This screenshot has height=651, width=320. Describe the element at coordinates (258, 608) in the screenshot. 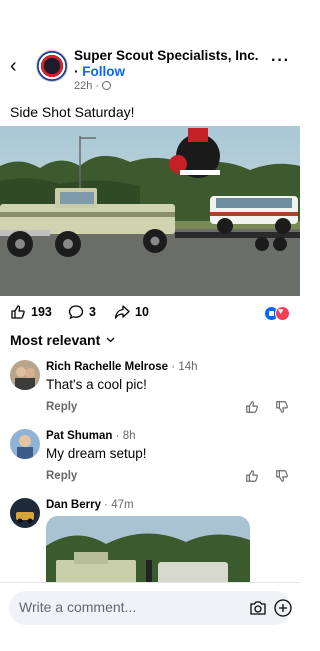

I see `camera-icon` at that location.